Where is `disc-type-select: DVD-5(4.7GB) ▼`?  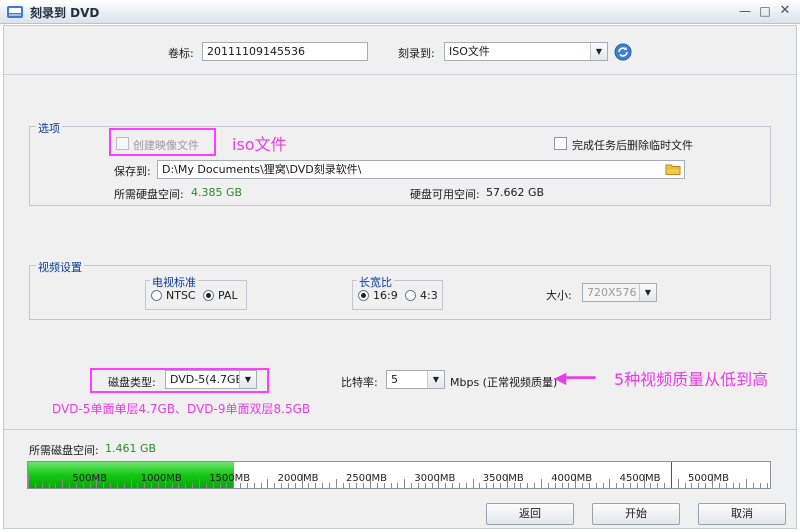
disc-type-select: DVD-5(4.7GB) ▼ is located at coordinates (211, 379).